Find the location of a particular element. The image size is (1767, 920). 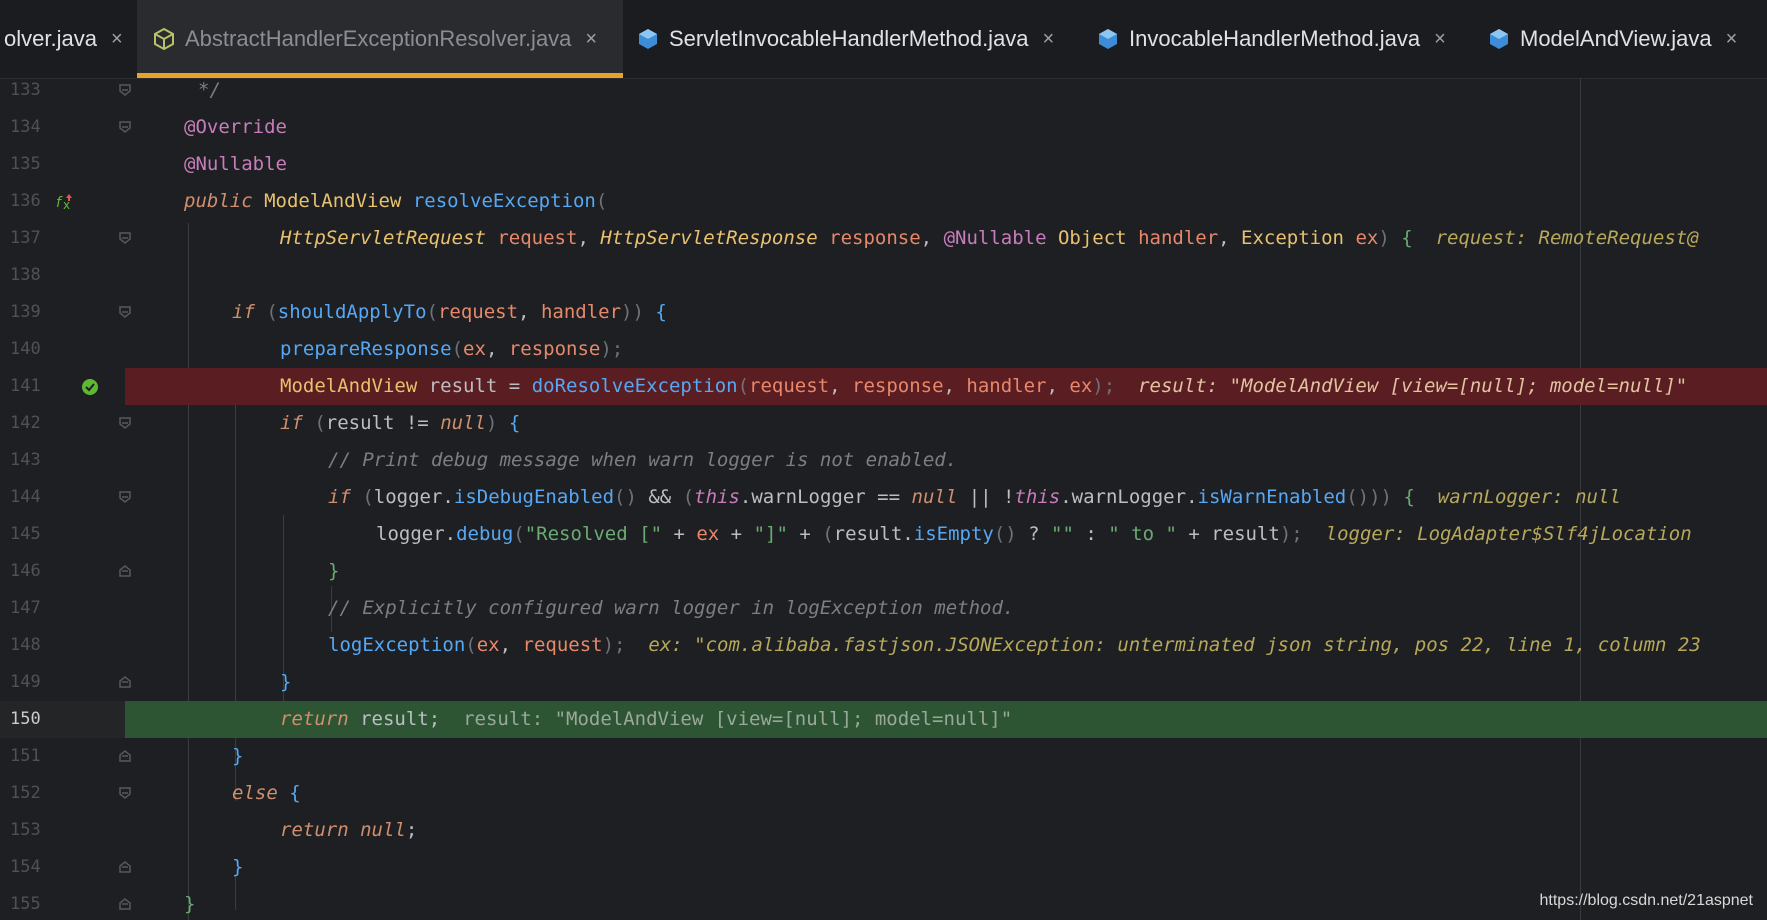

code-line: 134 @Override is located at coordinates (883, 127).